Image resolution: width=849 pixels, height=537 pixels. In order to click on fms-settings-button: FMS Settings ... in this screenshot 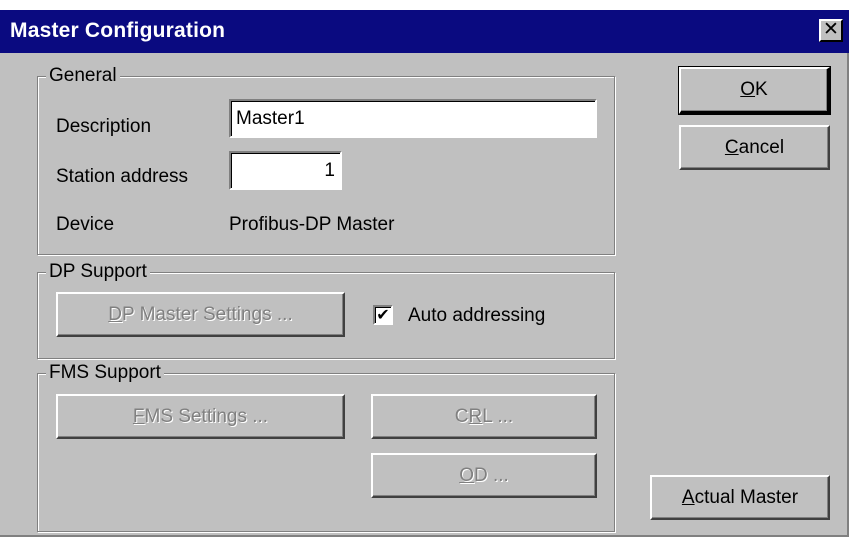, I will do `click(200, 416)`.